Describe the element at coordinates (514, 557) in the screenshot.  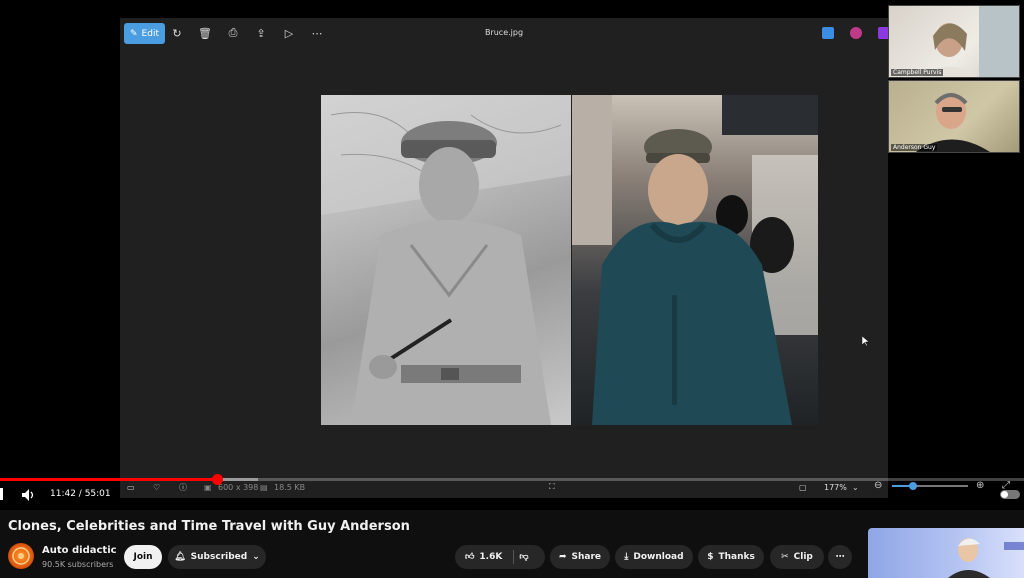
I see `like-divider` at that location.